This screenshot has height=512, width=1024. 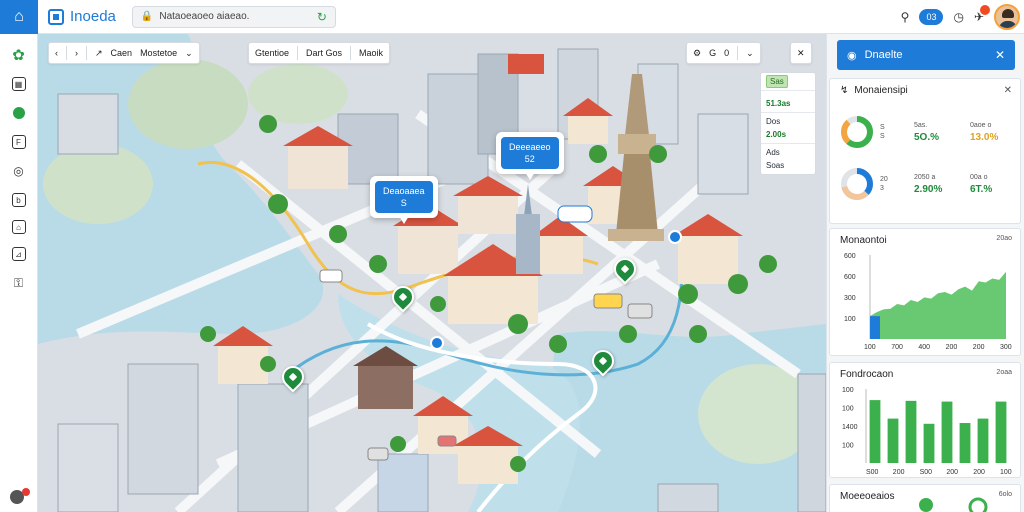 I want to click on nav-option-1: Caen, so click(x=122, y=53).